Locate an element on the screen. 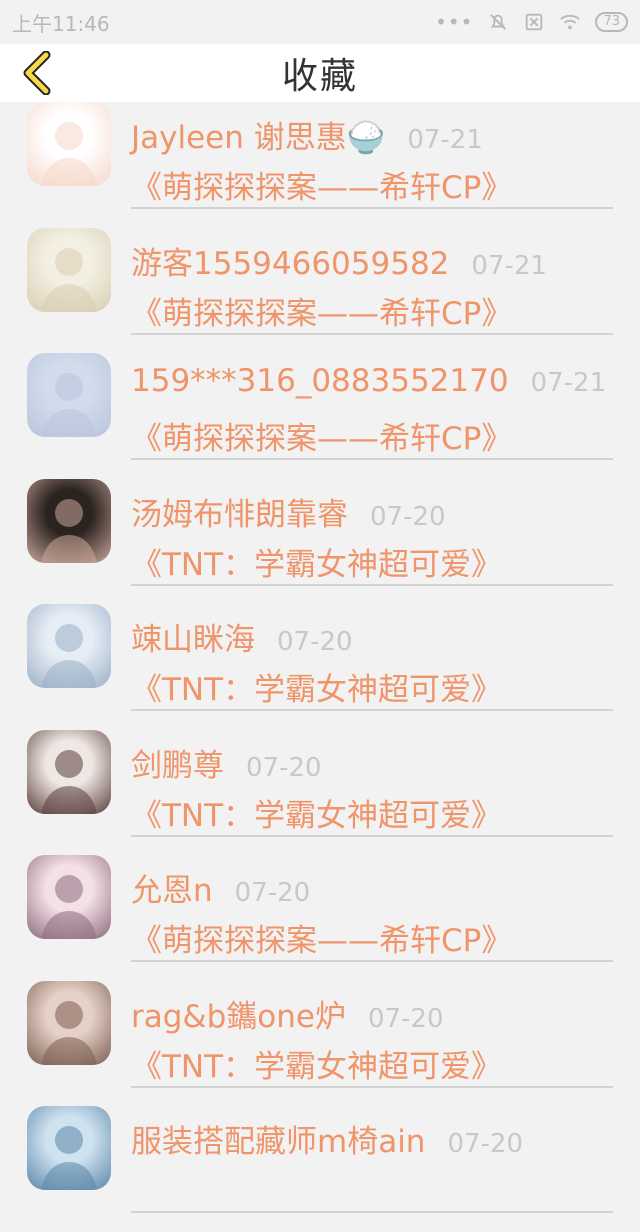 The width and height of the screenshot is (640, 1232). user-name: 允恩n is located at coordinates (172, 887).